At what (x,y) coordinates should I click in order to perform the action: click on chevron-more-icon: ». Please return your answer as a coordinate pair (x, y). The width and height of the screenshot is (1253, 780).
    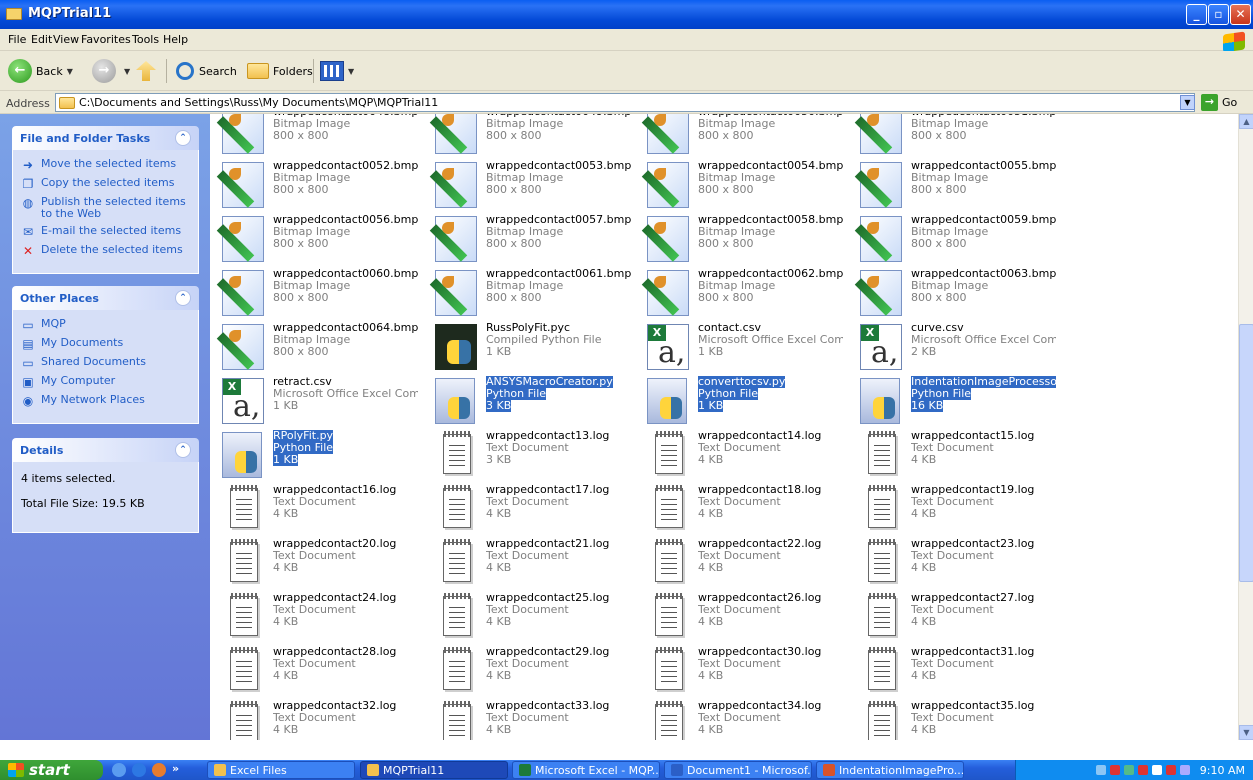
    Looking at the image, I should click on (175, 768).